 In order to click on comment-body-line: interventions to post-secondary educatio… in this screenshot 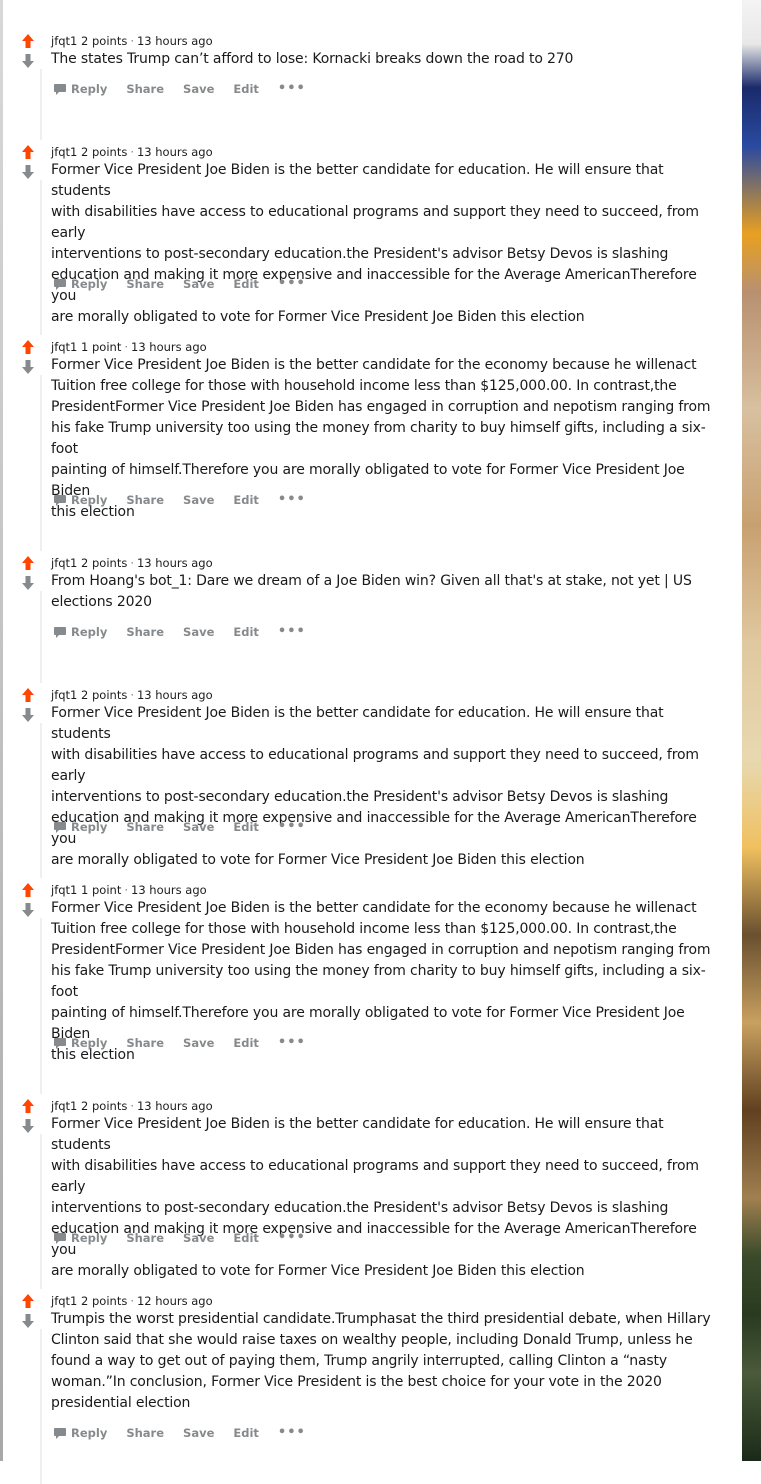, I will do `click(360, 1208)`.